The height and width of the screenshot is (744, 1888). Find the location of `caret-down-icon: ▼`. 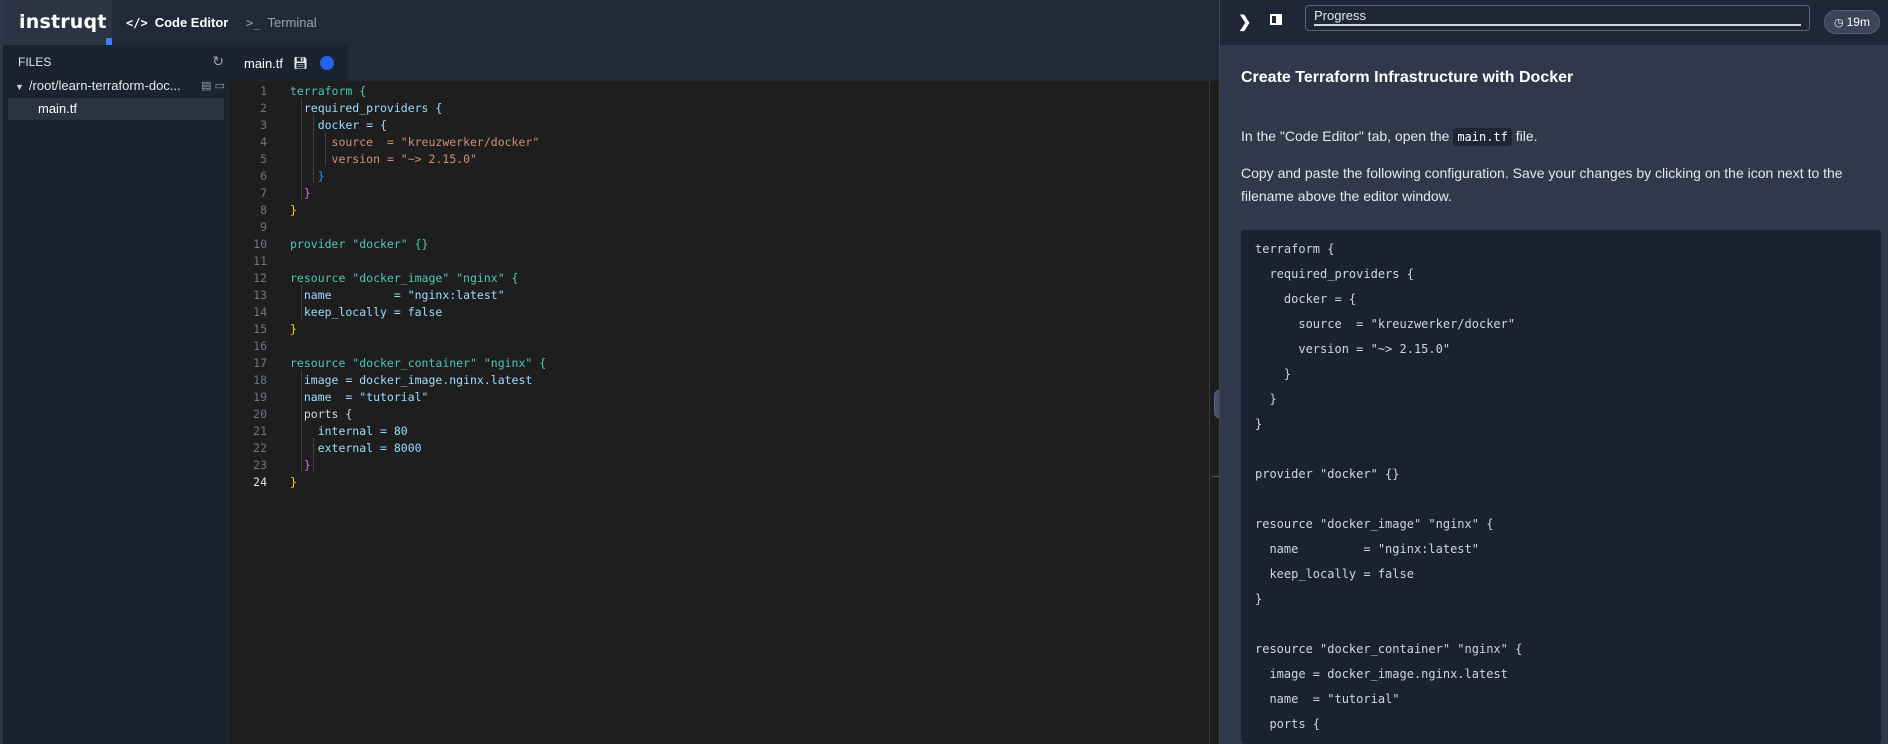

caret-down-icon: ▼ is located at coordinates (19, 87).